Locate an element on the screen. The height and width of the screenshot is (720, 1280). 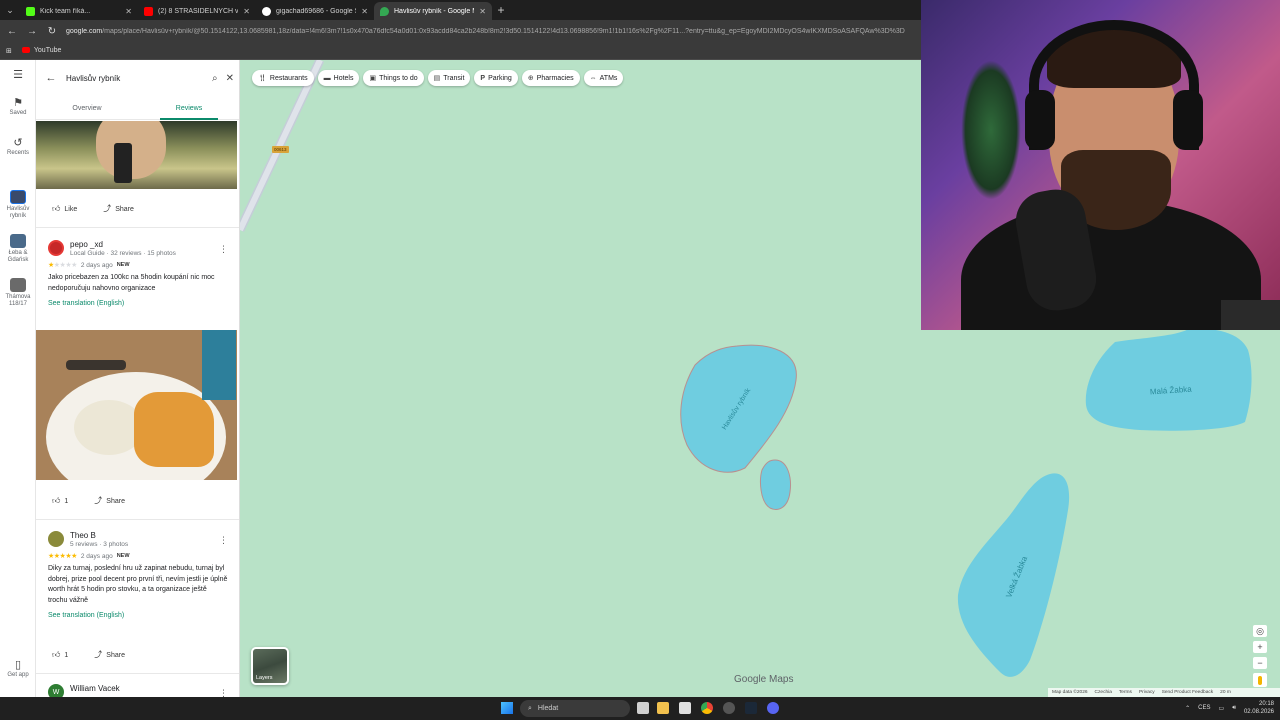
feedback-link: Send Product Feedback is located at coordinates (1187, 692).